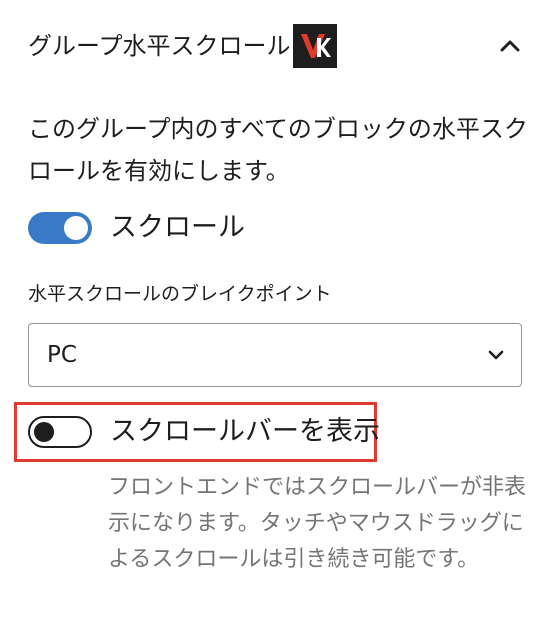  What do you see at coordinates (314, 46) in the screenshot?
I see `vk-logo-icon` at bounding box center [314, 46].